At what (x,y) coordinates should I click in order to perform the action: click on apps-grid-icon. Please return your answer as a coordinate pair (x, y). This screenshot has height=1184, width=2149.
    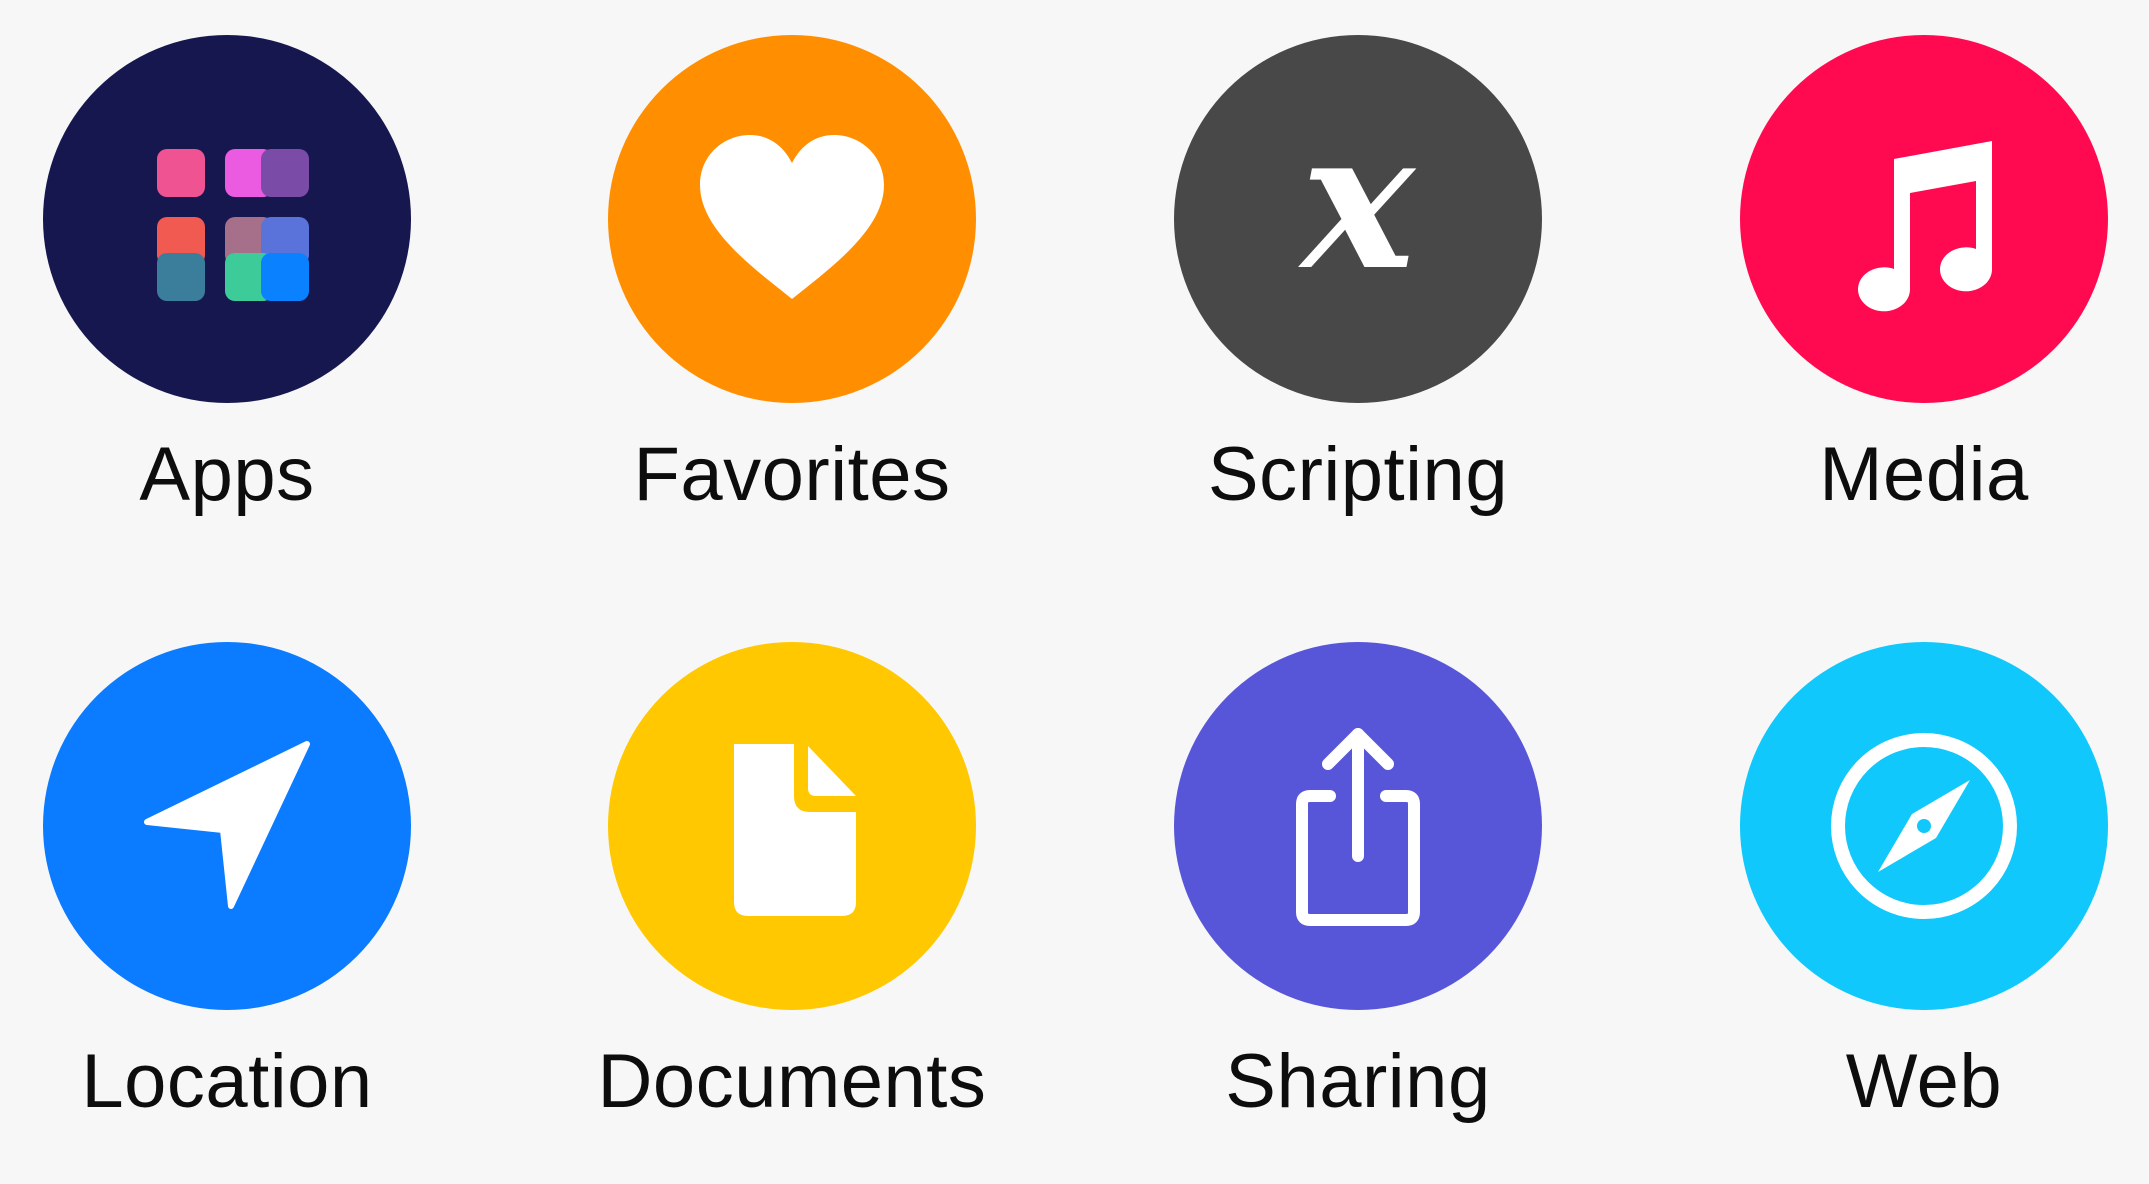
    Looking at the image, I should click on (233, 225).